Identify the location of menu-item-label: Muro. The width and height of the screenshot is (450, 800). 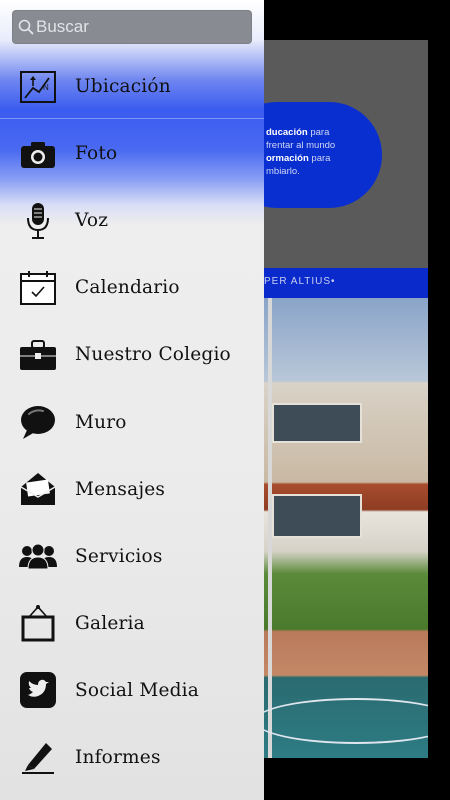
(101, 422).